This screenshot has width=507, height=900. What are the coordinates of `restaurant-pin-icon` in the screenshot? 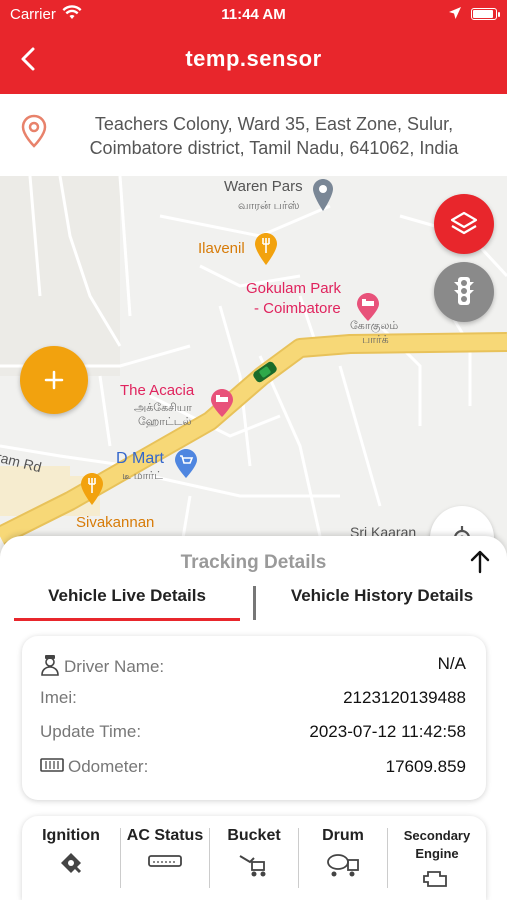 It's located at (266, 251).